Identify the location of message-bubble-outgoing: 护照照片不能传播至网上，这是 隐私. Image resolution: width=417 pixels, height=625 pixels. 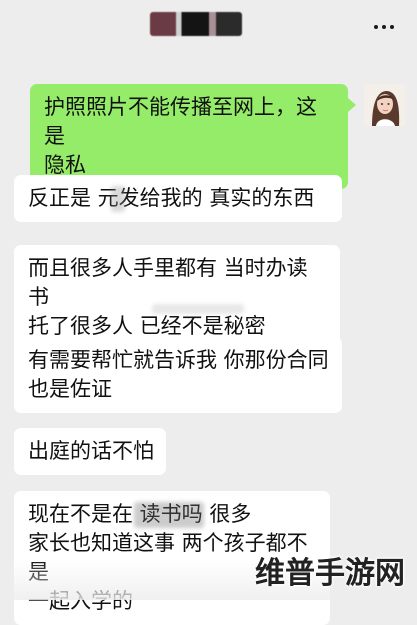
(189, 136).